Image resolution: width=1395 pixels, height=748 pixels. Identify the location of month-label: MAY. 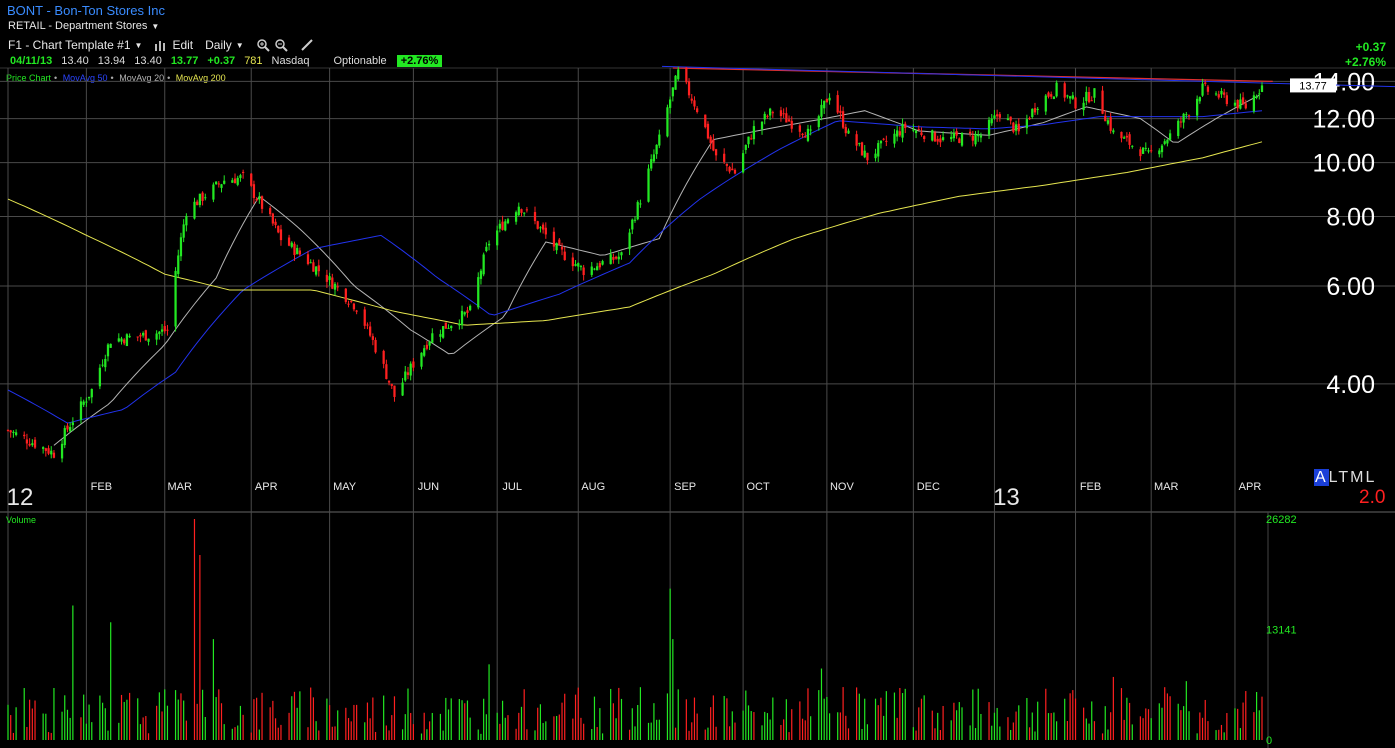
(345, 487).